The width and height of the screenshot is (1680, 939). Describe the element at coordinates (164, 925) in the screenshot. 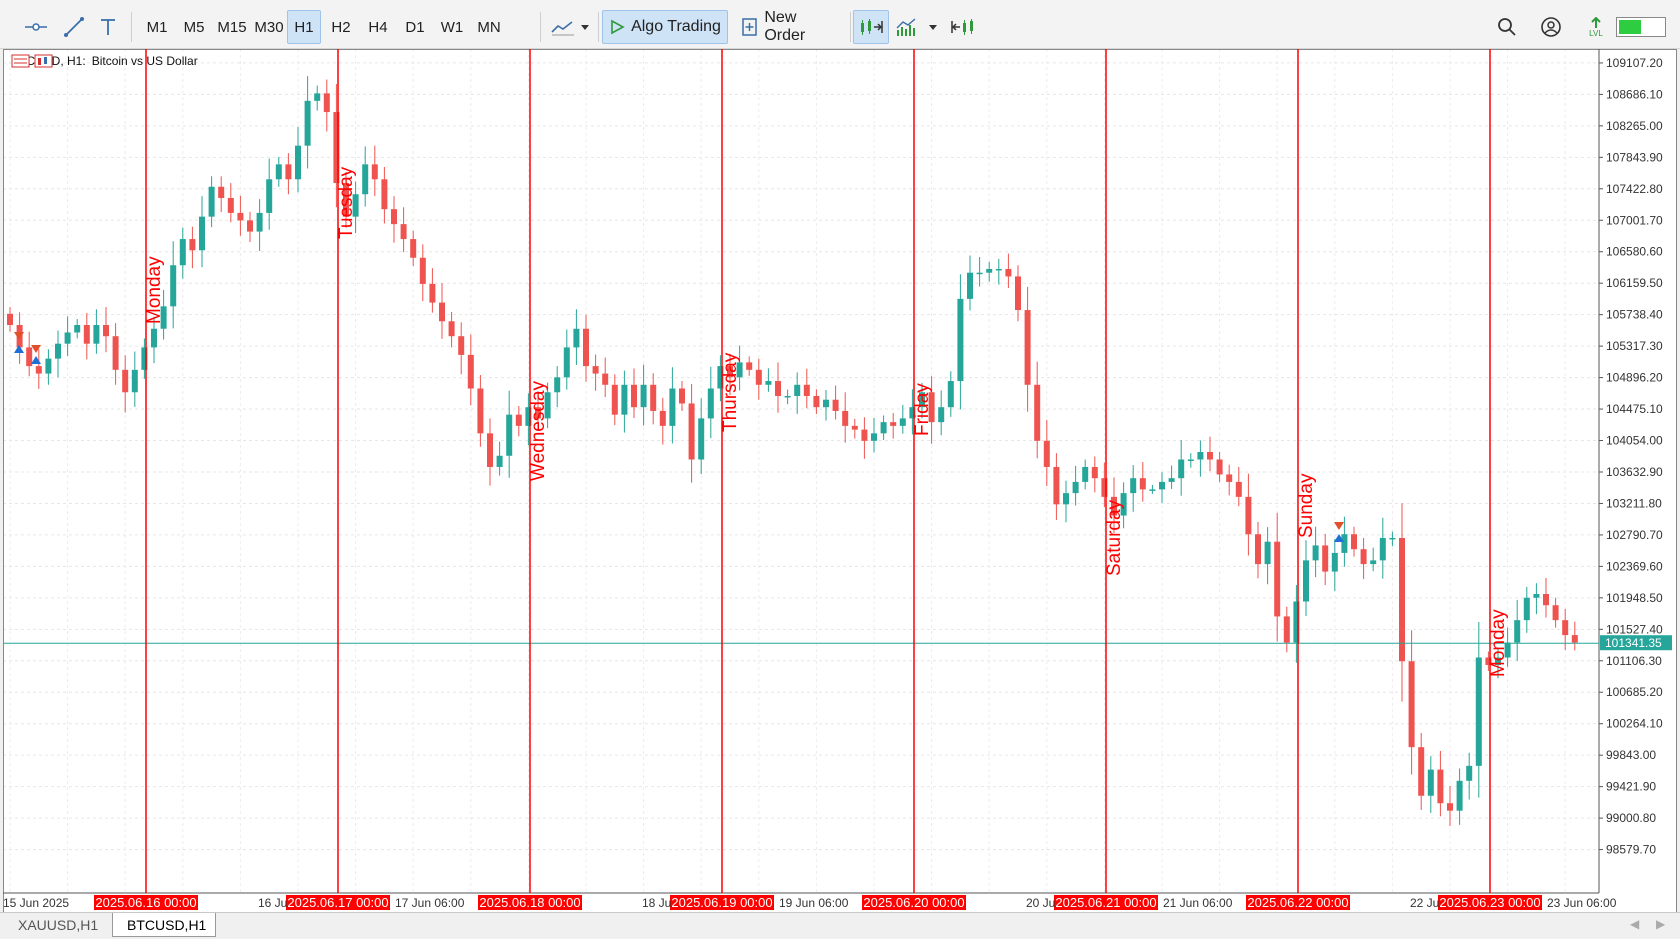

I see `tab-btcusd: BTCUSD,H1` at that location.